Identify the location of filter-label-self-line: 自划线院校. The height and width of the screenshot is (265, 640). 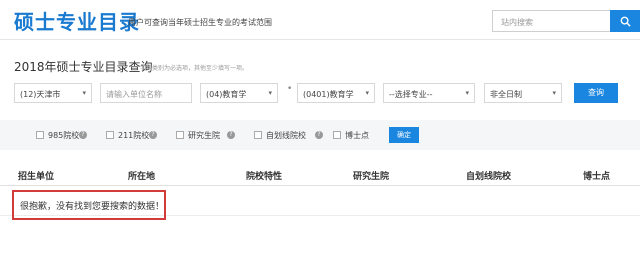
(286, 135).